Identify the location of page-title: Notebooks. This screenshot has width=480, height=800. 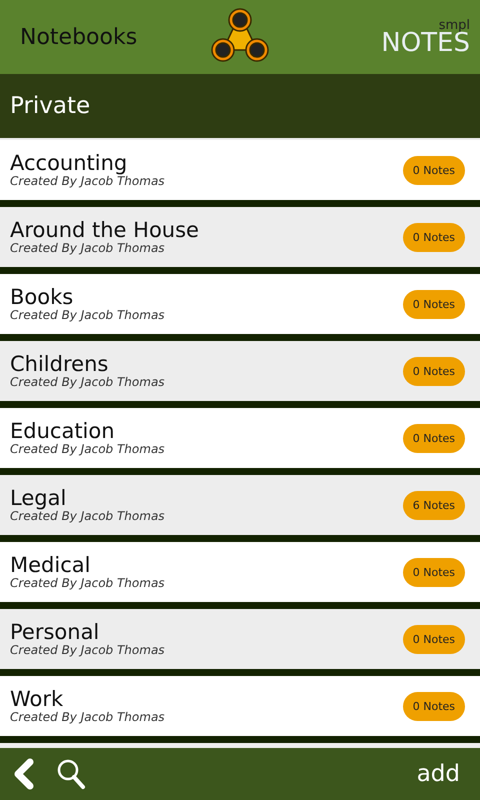
(79, 37).